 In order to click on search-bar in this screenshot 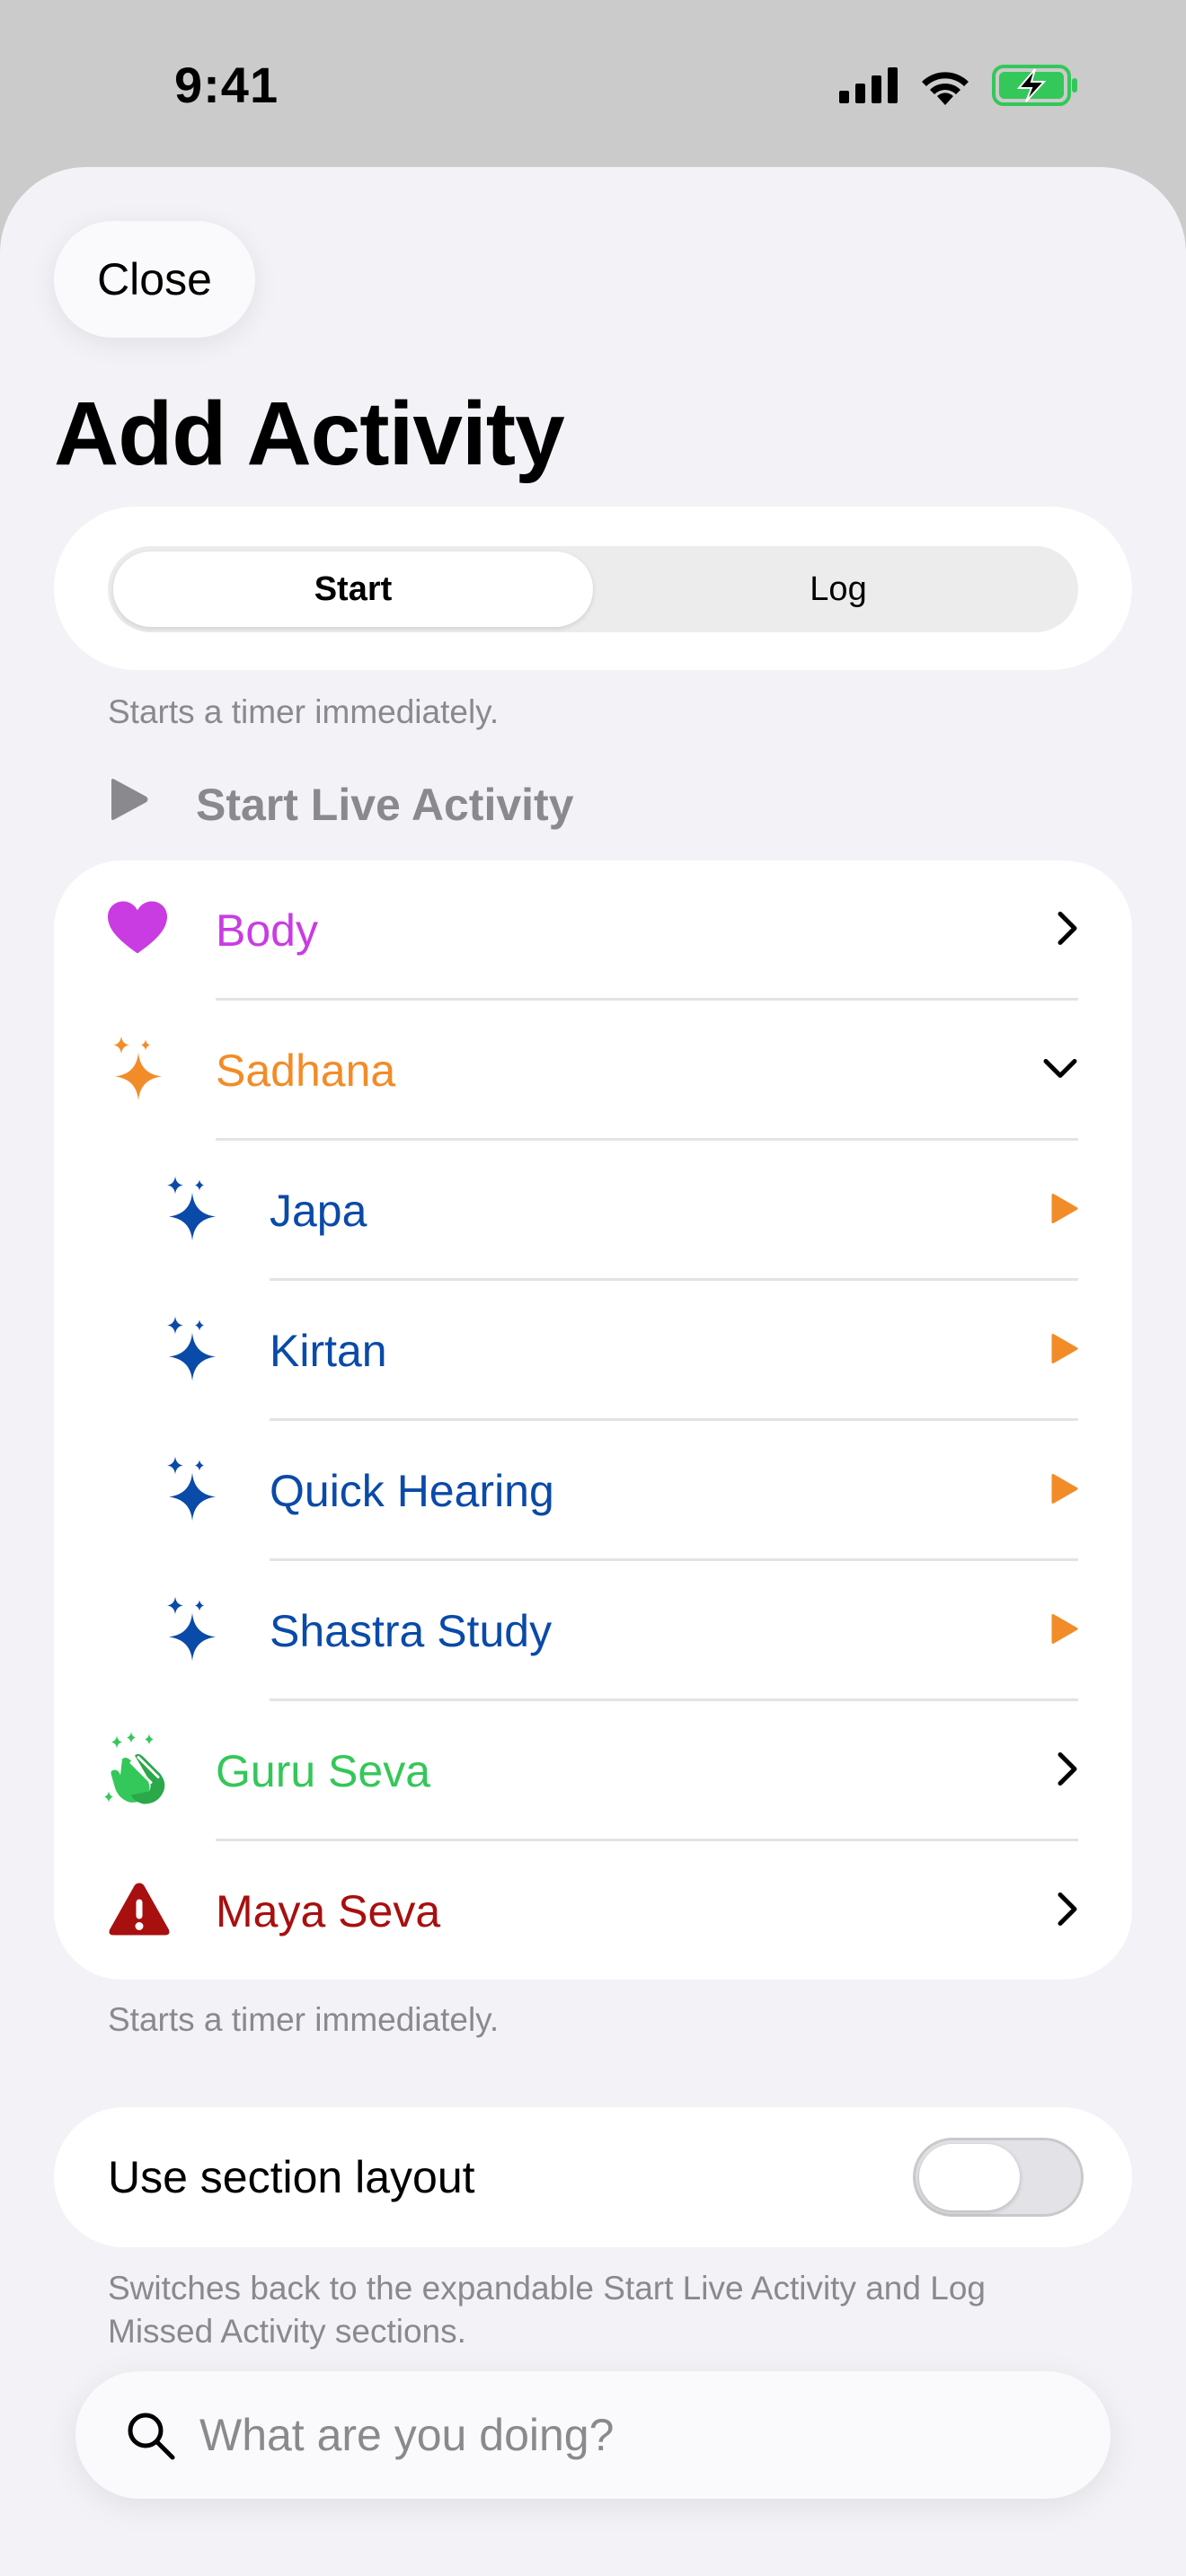, I will do `click(593, 2435)`.